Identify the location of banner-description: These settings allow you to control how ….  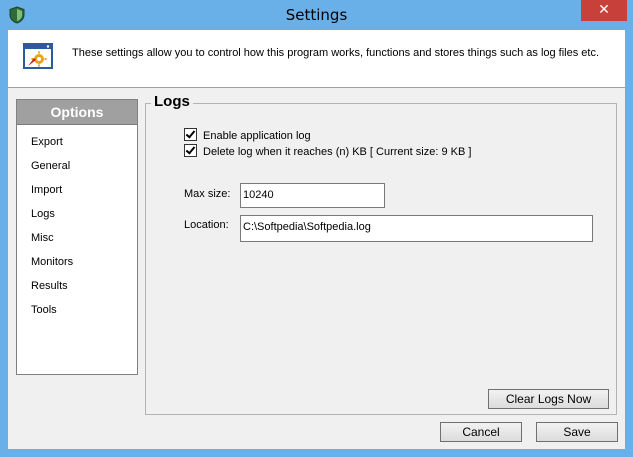
(336, 53).